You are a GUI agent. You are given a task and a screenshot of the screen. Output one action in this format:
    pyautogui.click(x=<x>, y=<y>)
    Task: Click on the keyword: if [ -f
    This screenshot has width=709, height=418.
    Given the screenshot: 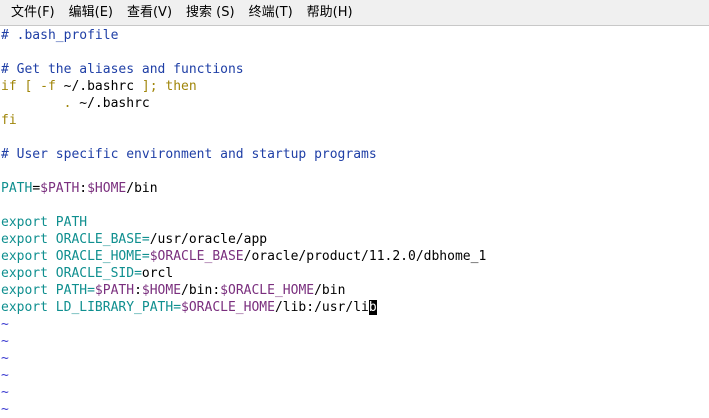 What is the action you would take?
    pyautogui.click(x=32, y=86)
    